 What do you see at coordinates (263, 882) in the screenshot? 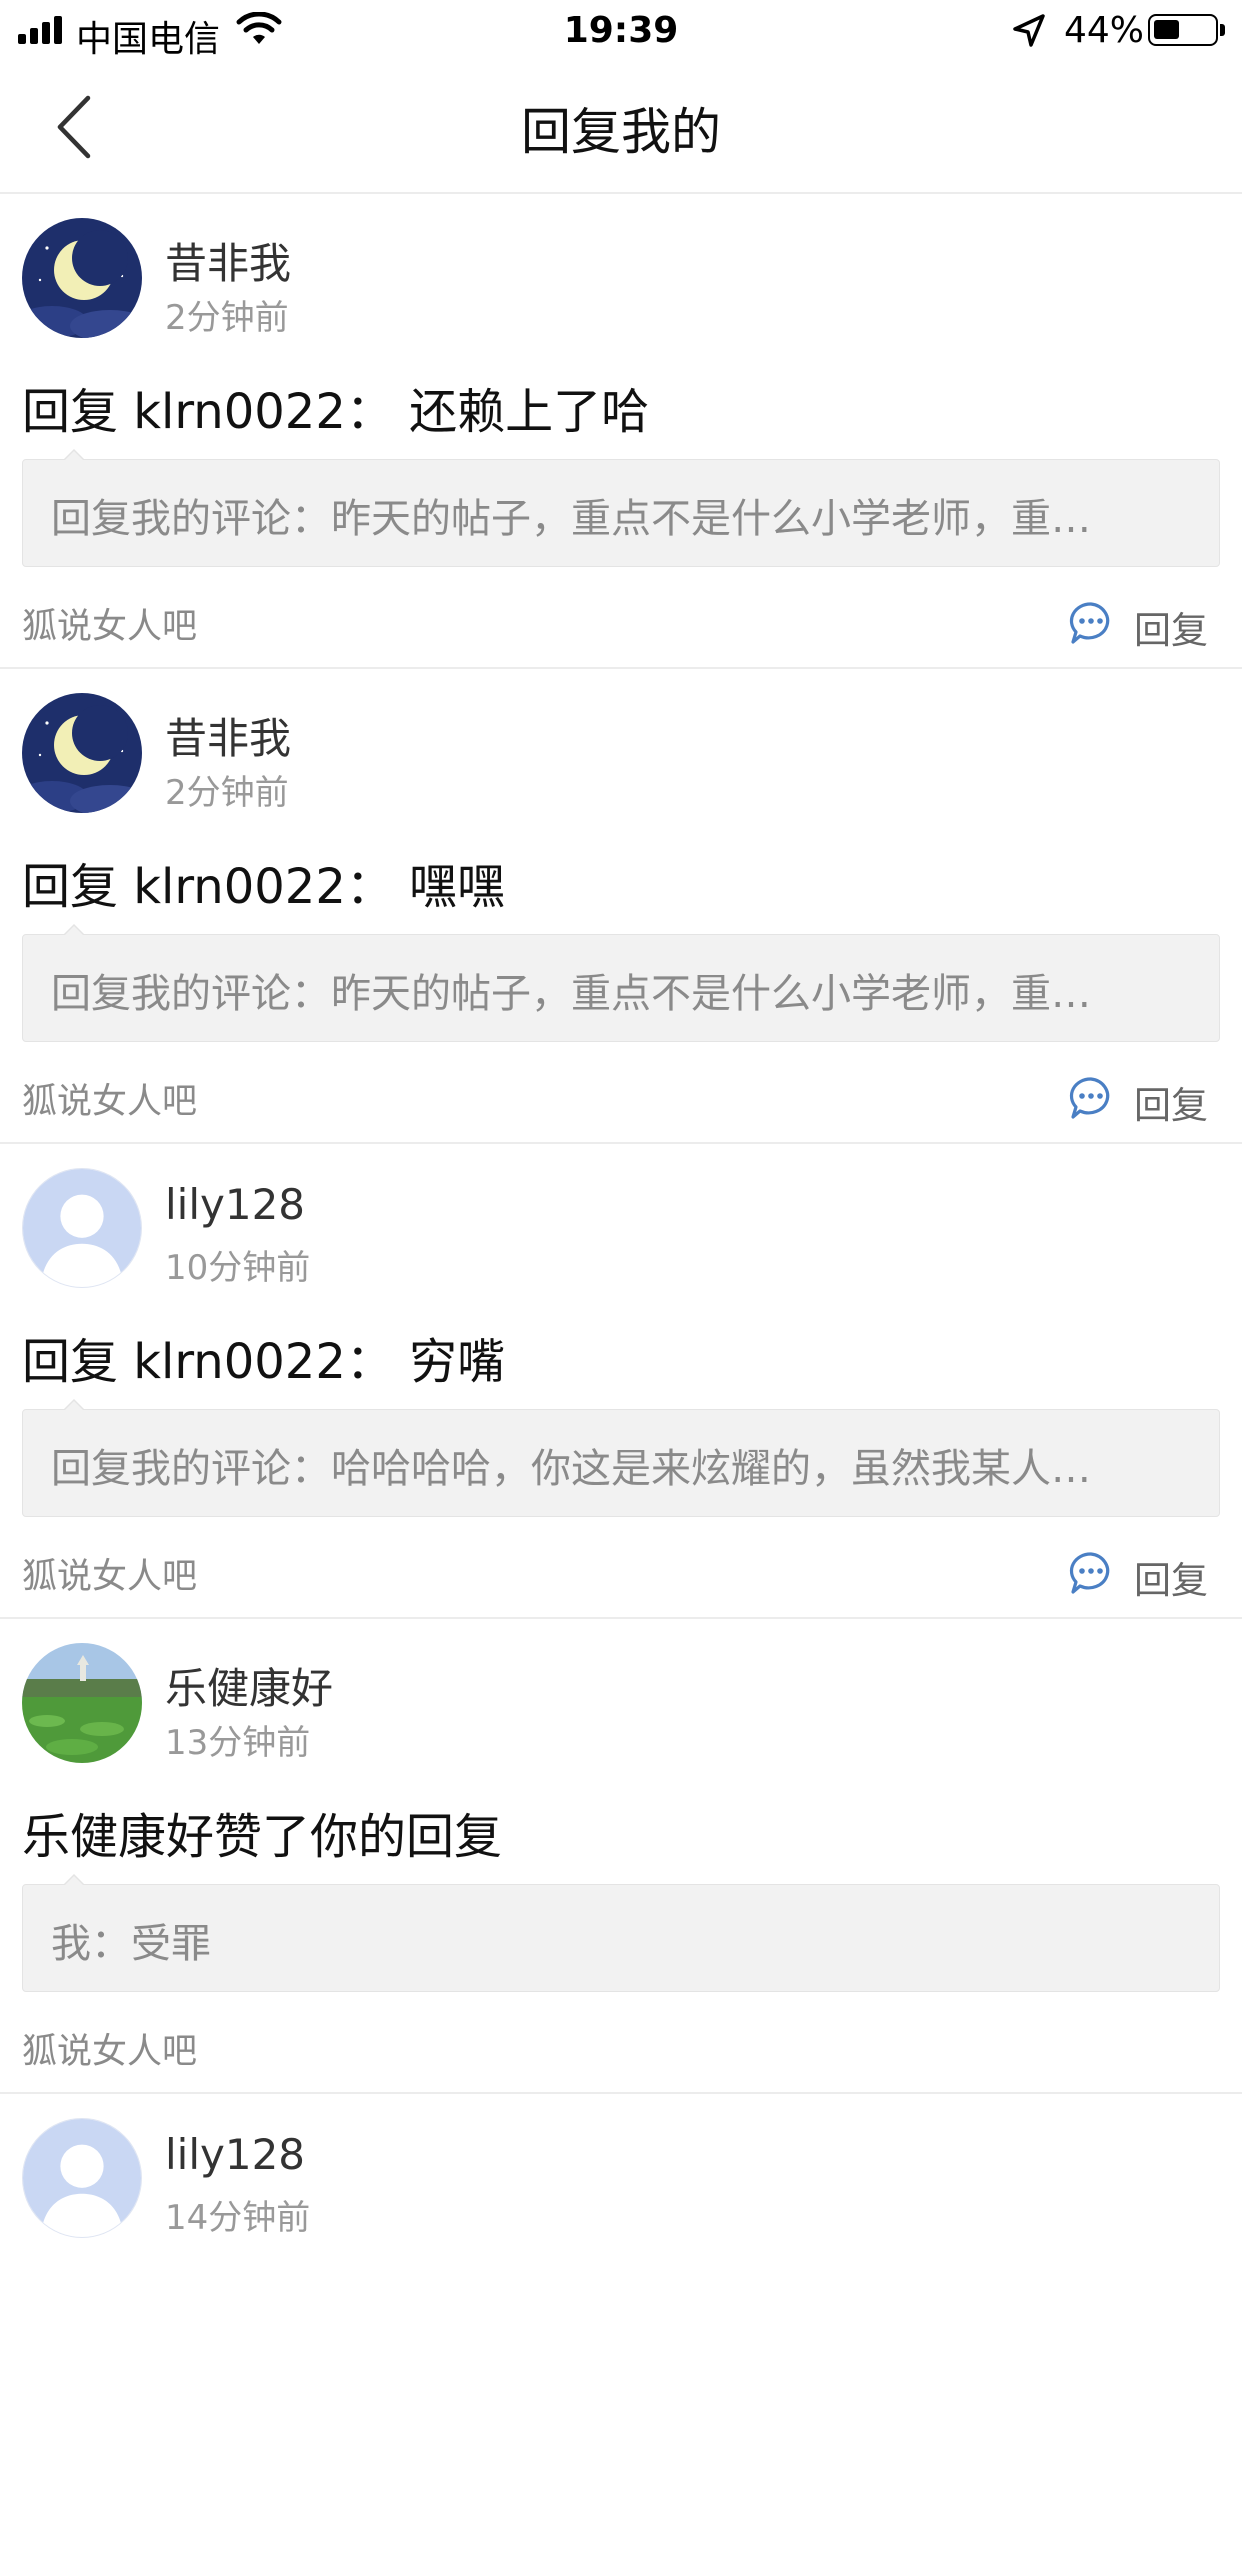
I see `reply-content: 回复 klrn0022： 嘿嘿` at bounding box center [263, 882].